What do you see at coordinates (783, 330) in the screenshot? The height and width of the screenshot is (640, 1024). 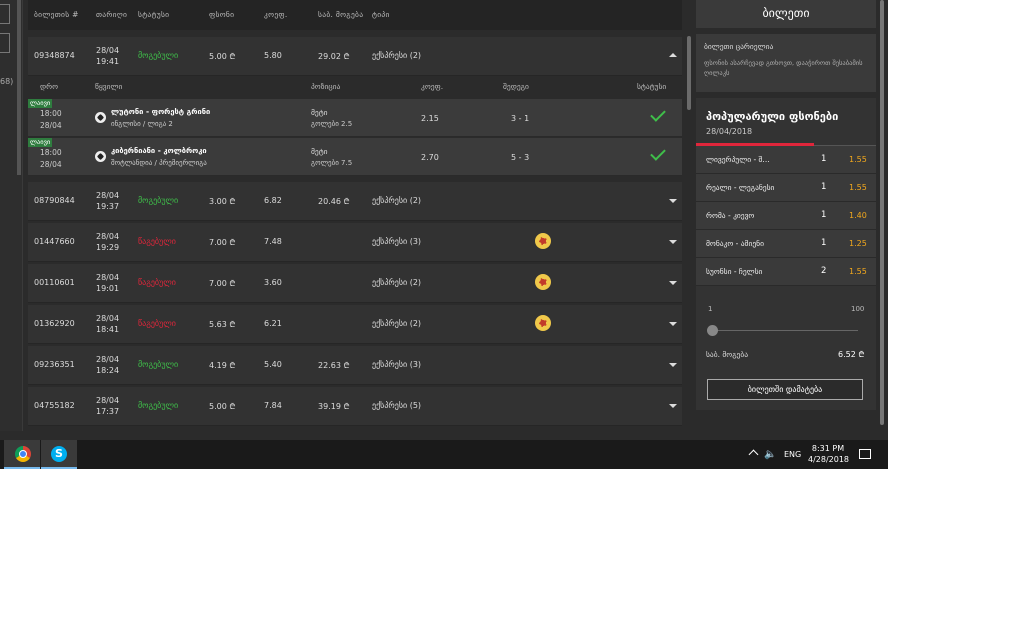 I see `stake-slider-track` at bounding box center [783, 330].